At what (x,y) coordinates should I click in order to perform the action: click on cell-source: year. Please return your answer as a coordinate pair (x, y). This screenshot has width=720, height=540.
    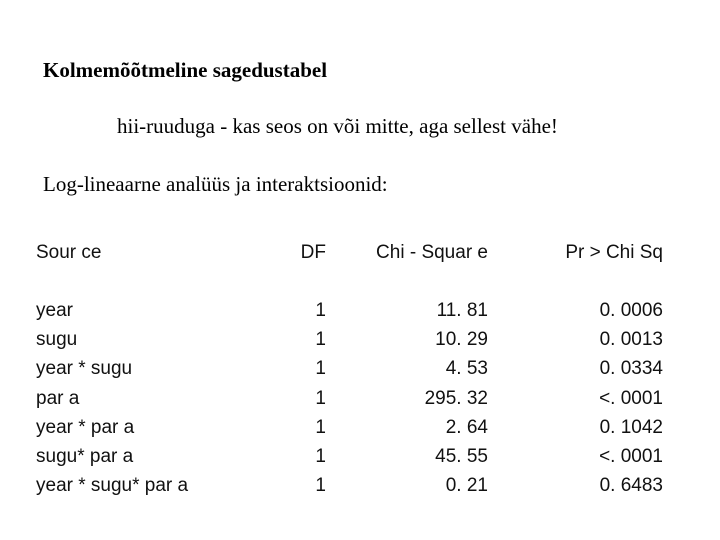
    Looking at the image, I should click on (54, 310).